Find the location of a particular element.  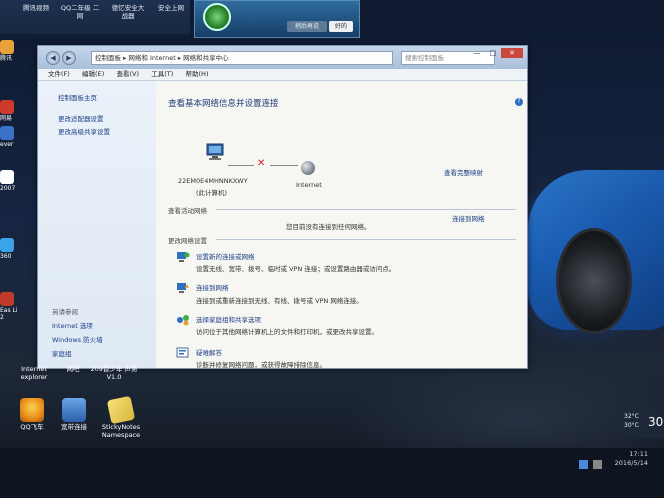

desktop-icon: 2007 is located at coordinates (10, 181).